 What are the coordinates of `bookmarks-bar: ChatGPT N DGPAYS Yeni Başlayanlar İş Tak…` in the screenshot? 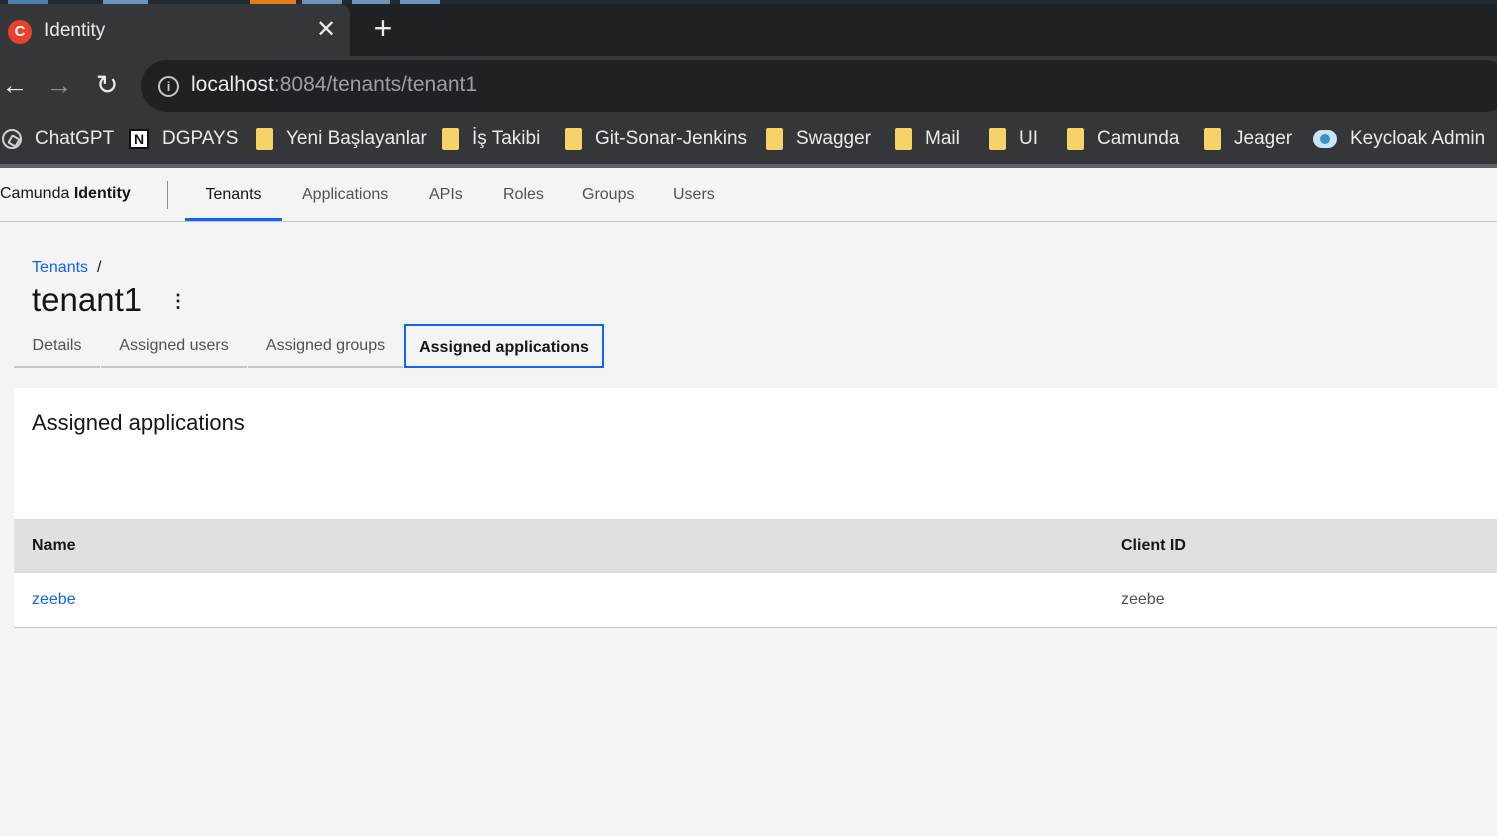 It's located at (748, 141).